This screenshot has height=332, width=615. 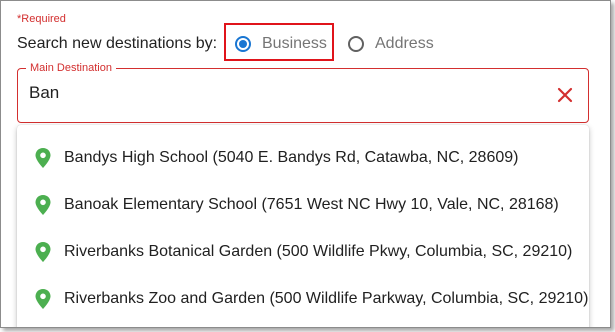 I want to click on radio-option-business: Business, so click(x=281, y=44).